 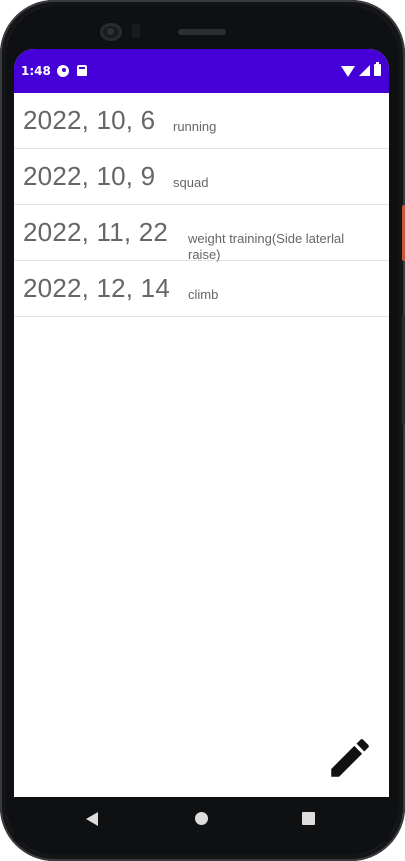 I want to click on list-item: 2022, 12, 14 climb, so click(x=201, y=289).